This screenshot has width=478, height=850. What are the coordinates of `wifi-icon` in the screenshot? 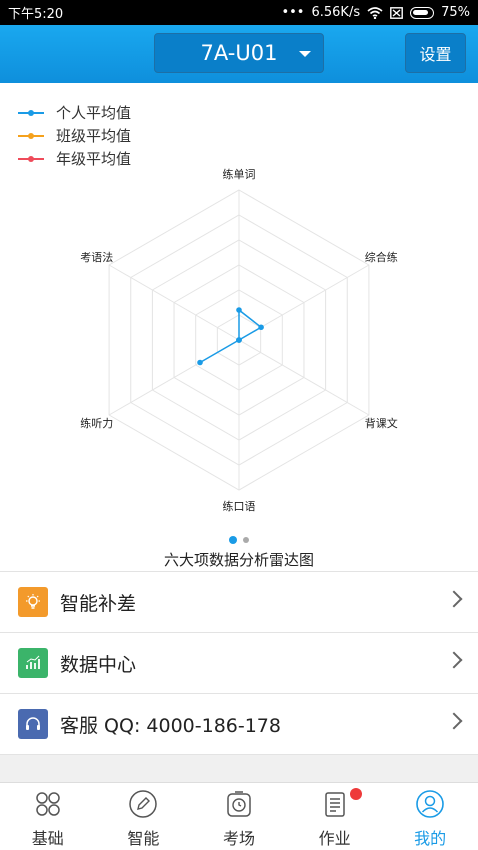 It's located at (375, 12).